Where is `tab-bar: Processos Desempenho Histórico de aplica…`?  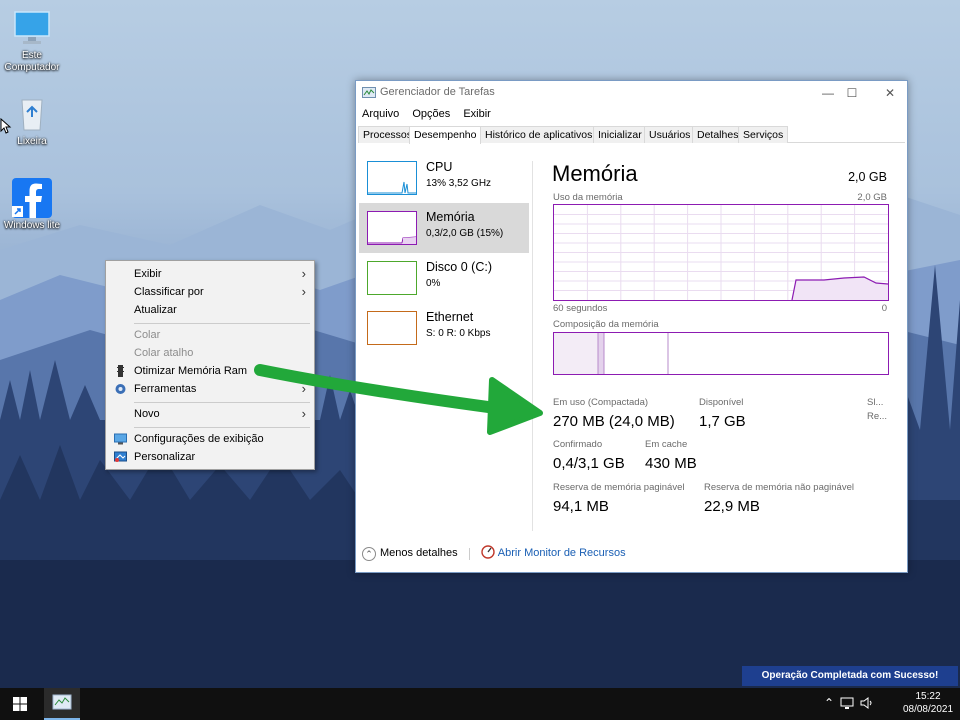 tab-bar: Processos Desempenho Histórico de aplica… is located at coordinates (631, 135).